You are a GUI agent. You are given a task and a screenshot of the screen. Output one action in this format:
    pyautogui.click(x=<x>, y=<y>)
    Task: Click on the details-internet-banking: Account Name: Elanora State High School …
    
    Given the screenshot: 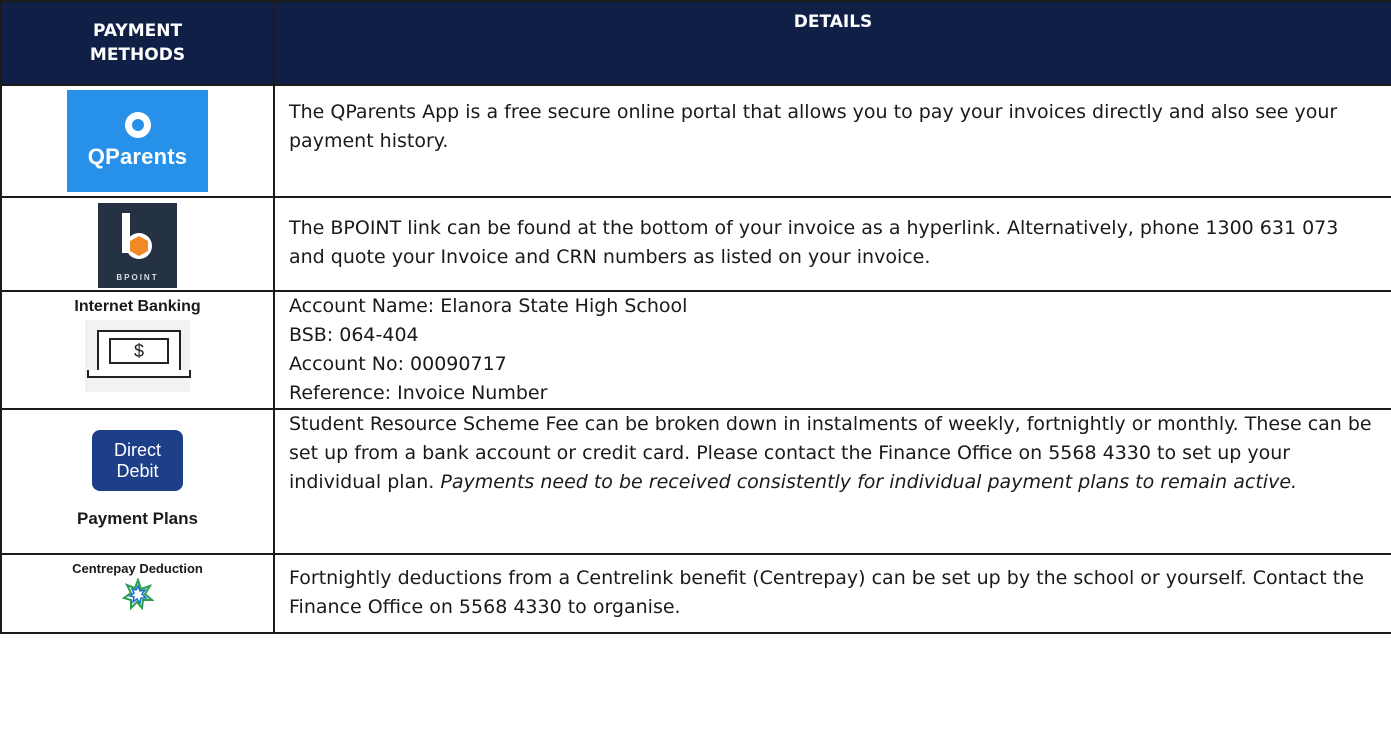 What is the action you would take?
    pyautogui.click(x=832, y=350)
    